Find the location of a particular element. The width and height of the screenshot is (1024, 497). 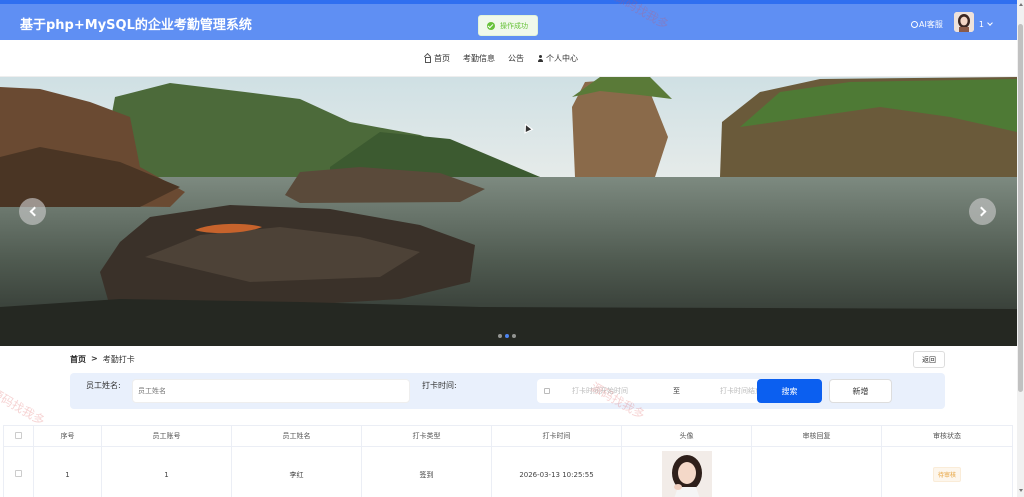

nav-label-attendance: 考勤信息 is located at coordinates (479, 58).